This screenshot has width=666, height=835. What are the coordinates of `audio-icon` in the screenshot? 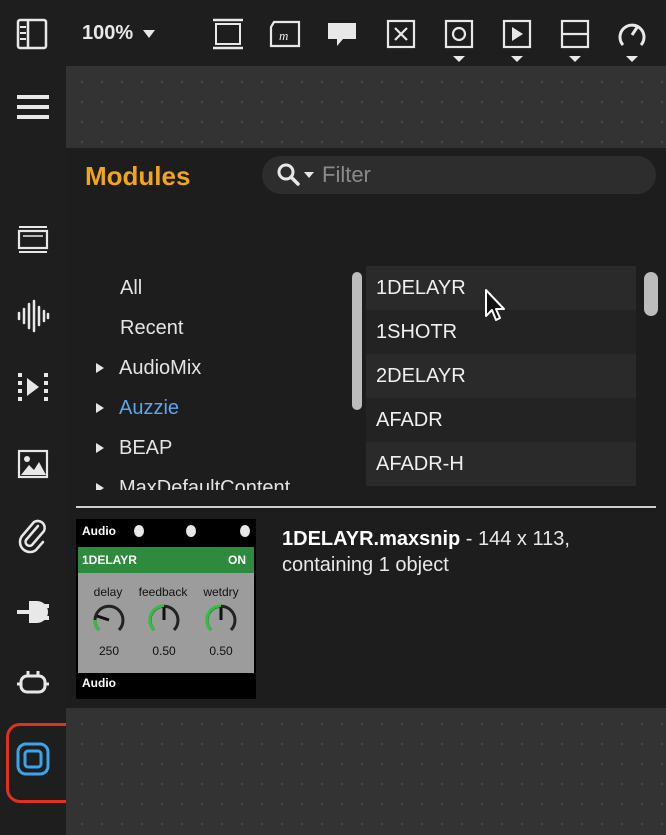 It's located at (33, 316).